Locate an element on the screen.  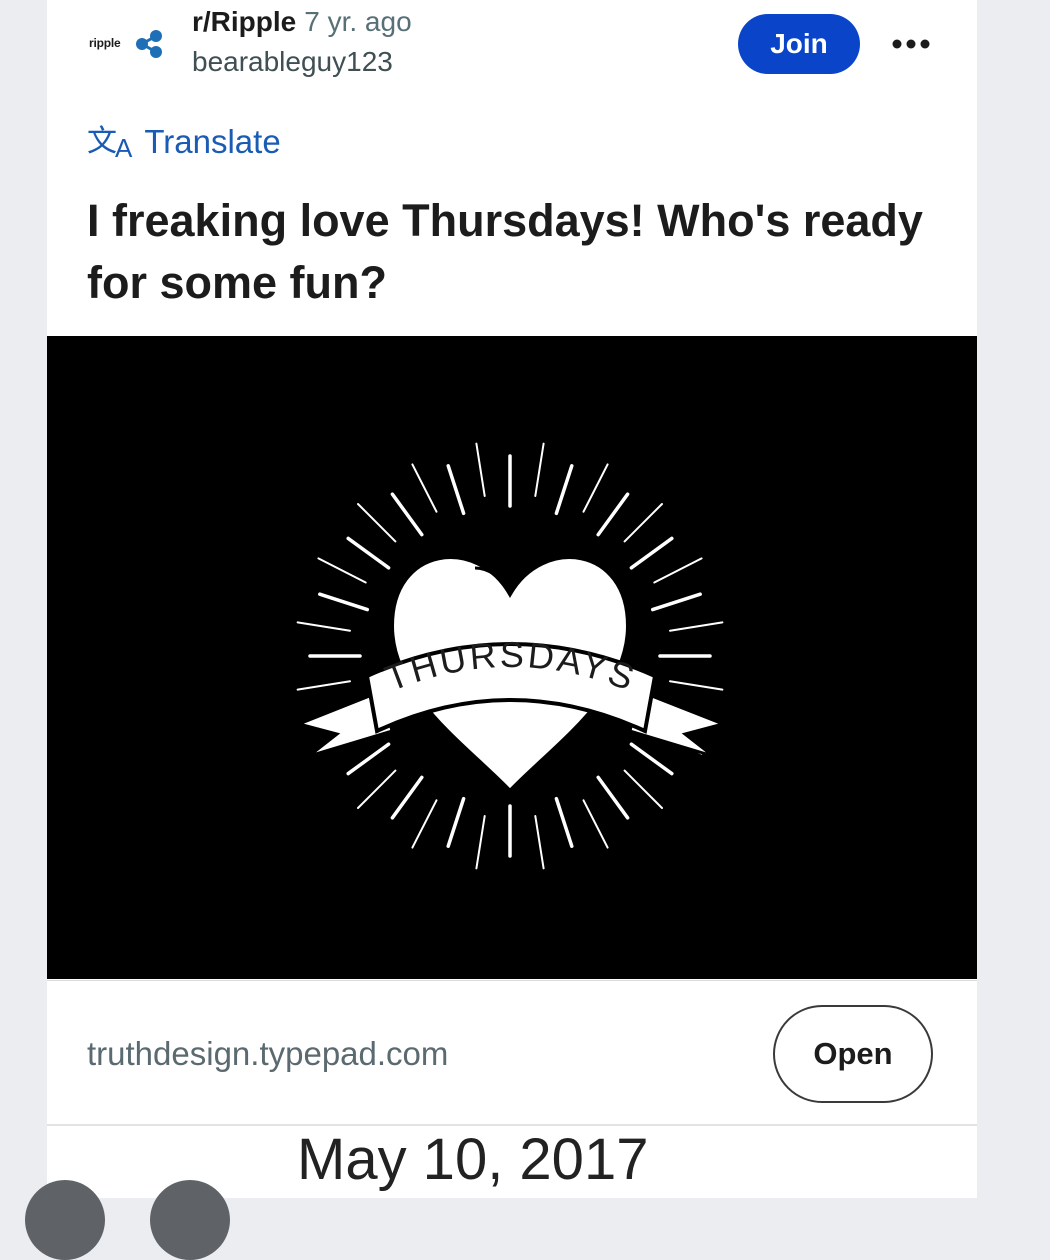
link-domain: truthdesign.typepad.com is located at coordinates (267, 1054).